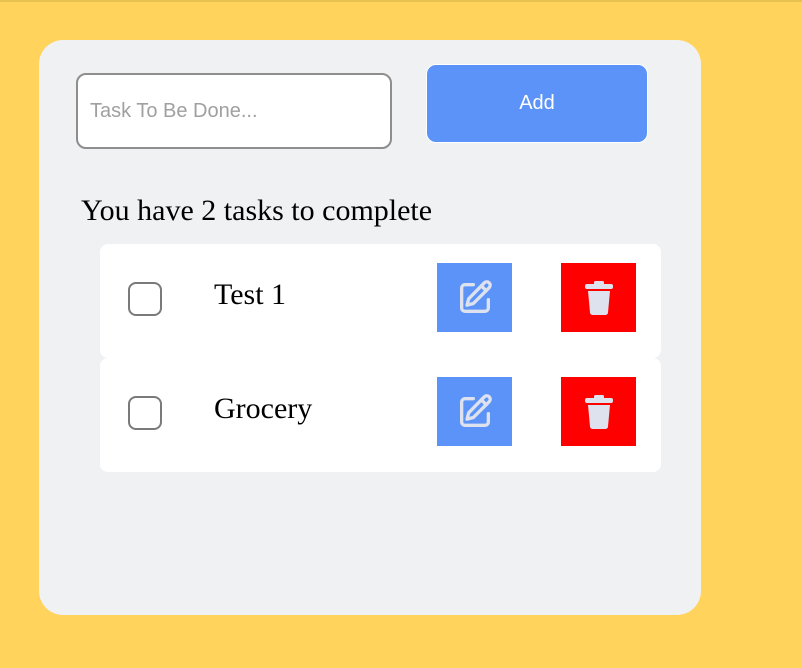 Image resolution: width=802 pixels, height=668 pixels. I want to click on add-button: Add, so click(537, 103).